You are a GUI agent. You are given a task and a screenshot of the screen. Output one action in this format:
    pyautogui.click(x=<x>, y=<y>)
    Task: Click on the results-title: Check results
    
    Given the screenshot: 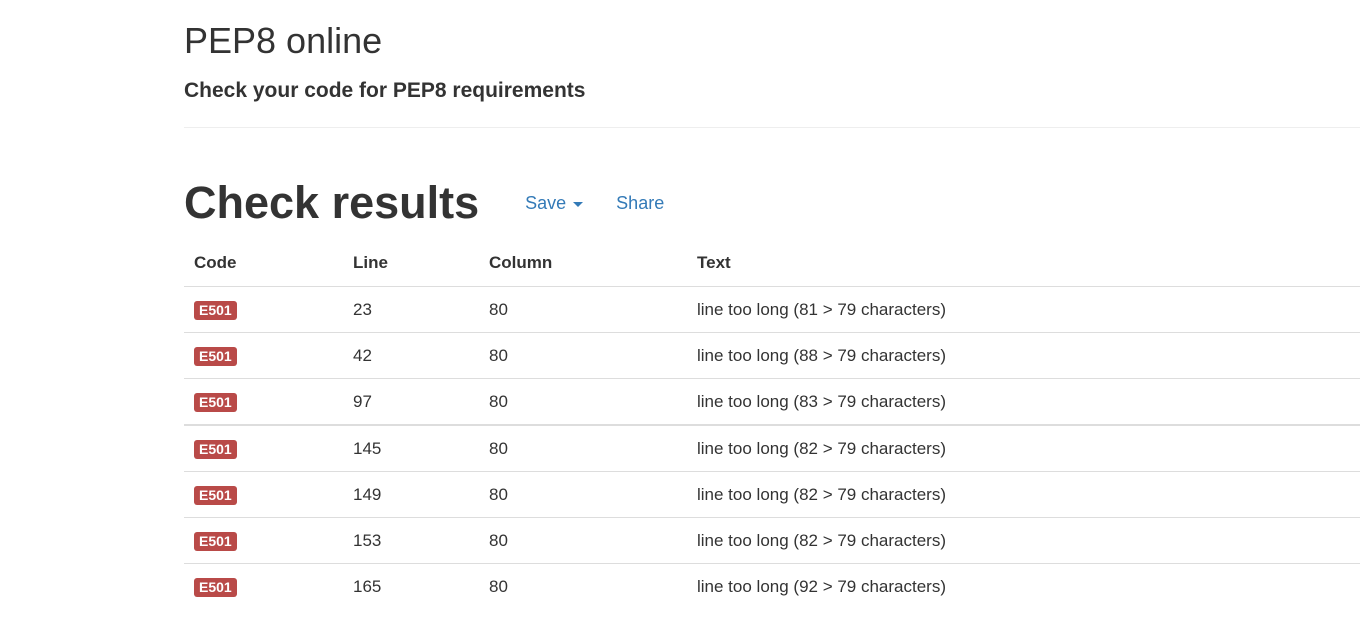 What is the action you would take?
    pyautogui.click(x=332, y=202)
    